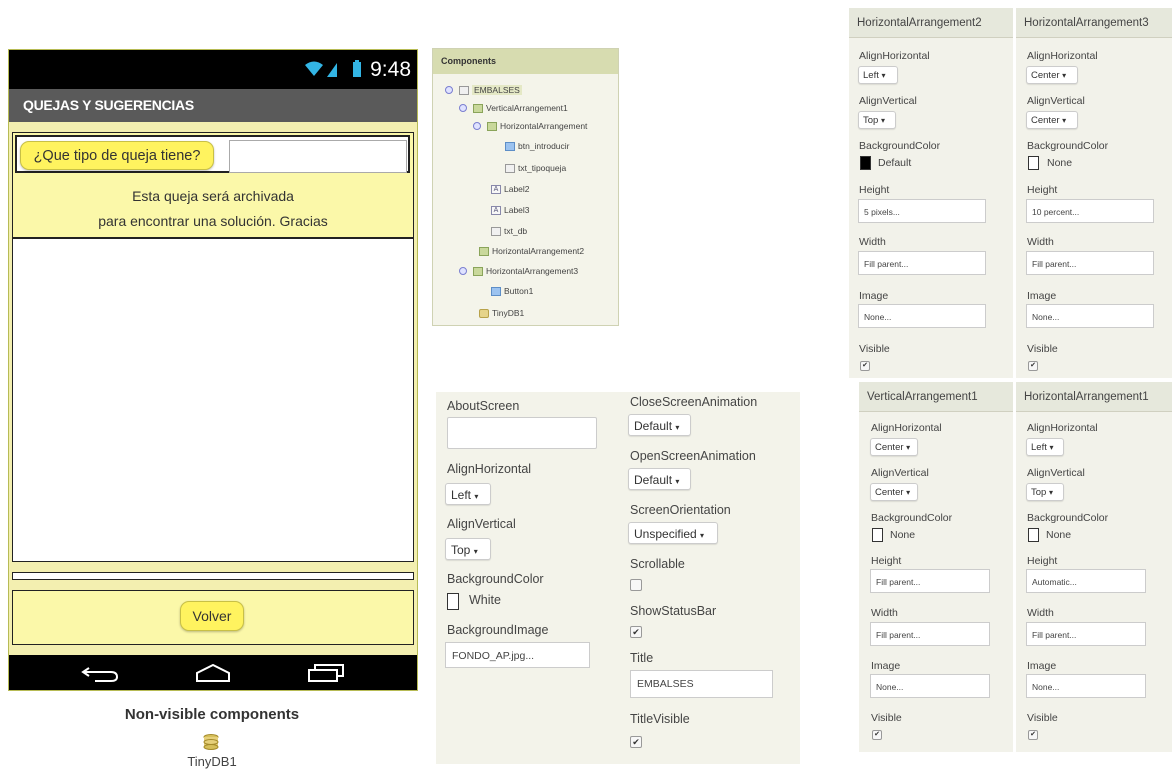 The width and height of the screenshot is (1174, 774). Describe the element at coordinates (642, 658) in the screenshot. I see `prop-label-title: Title` at that location.